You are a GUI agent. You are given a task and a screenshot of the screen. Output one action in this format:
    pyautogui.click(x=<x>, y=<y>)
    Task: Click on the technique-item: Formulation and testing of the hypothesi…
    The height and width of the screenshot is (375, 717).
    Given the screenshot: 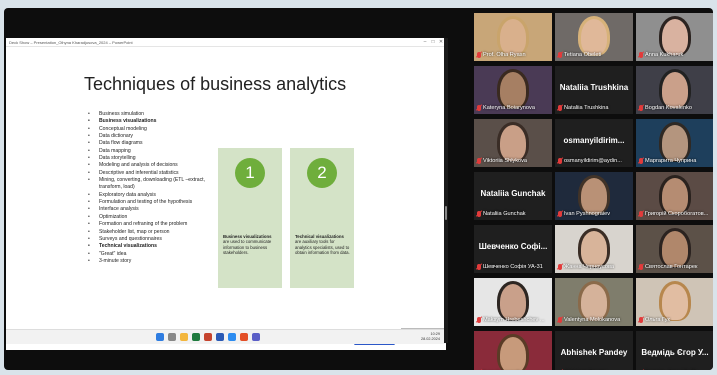 What is the action you would take?
    pyautogui.click(x=156, y=203)
    